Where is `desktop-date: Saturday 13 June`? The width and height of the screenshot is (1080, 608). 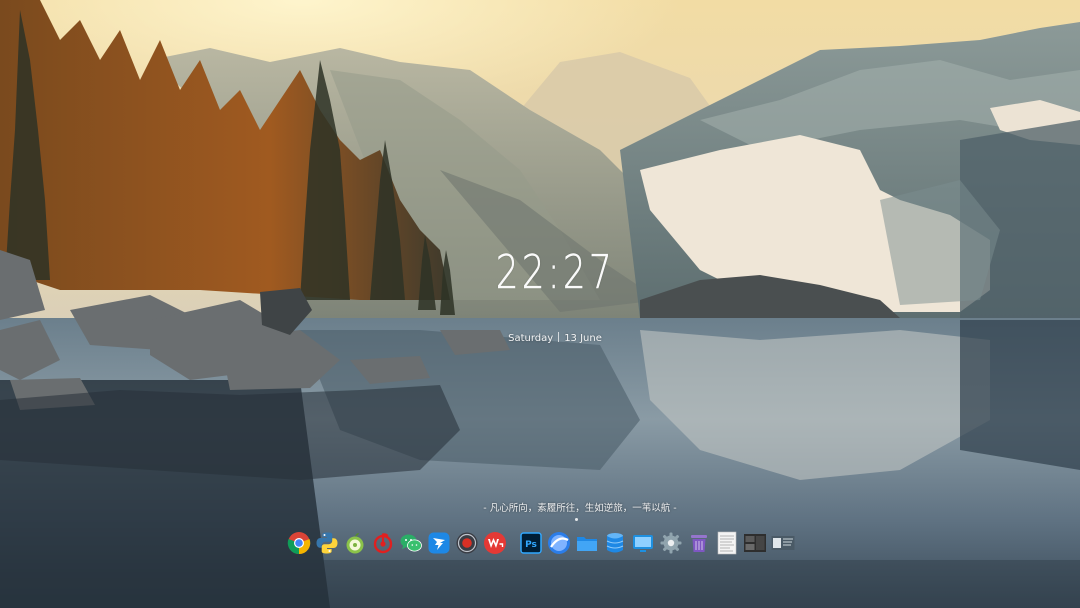 desktop-date: Saturday 13 June is located at coordinates (555, 339).